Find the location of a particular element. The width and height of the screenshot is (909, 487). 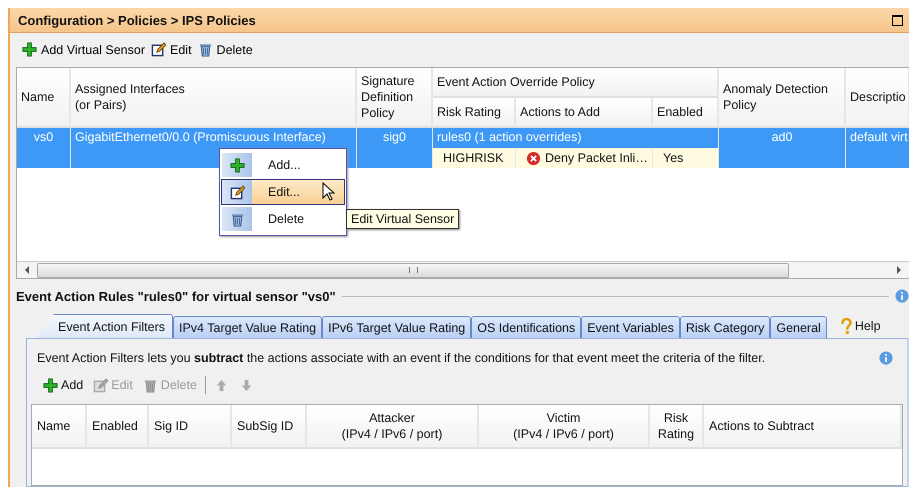

toolbar-button: Add Virtual Sensor is located at coordinates (83, 49).